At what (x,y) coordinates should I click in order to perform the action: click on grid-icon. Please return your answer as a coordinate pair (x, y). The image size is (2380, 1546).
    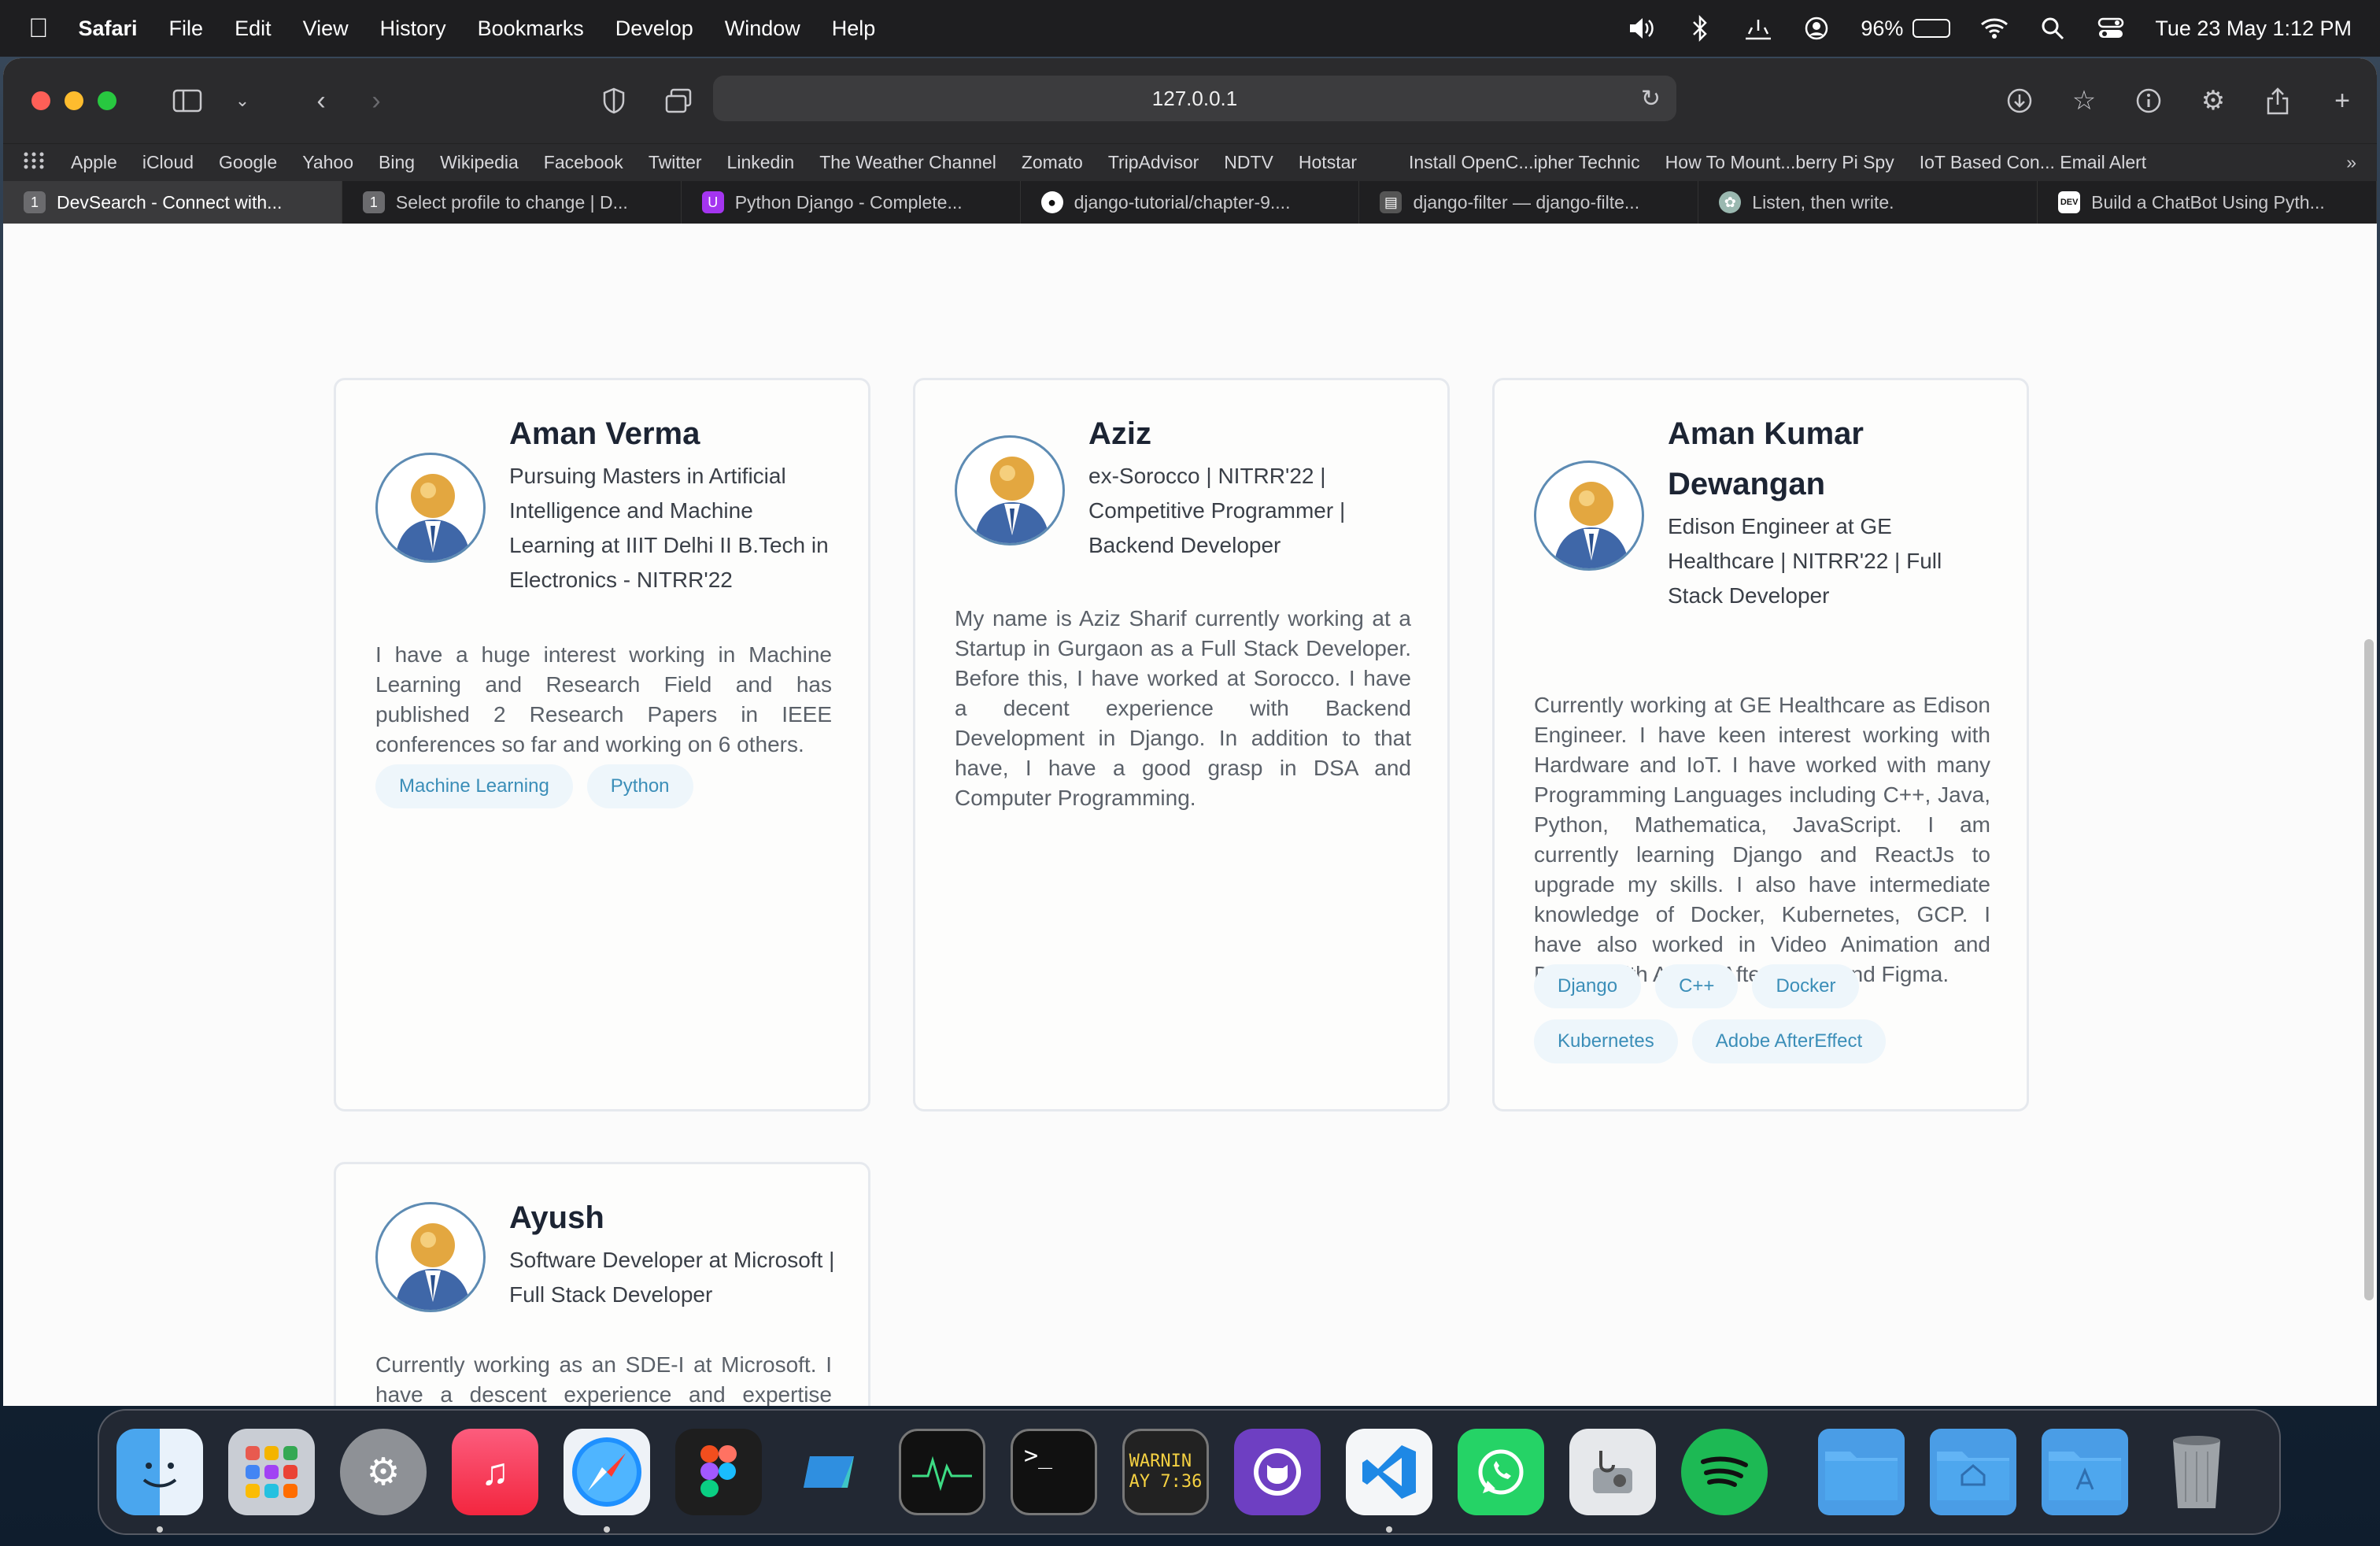
    Looking at the image, I should click on (34, 163).